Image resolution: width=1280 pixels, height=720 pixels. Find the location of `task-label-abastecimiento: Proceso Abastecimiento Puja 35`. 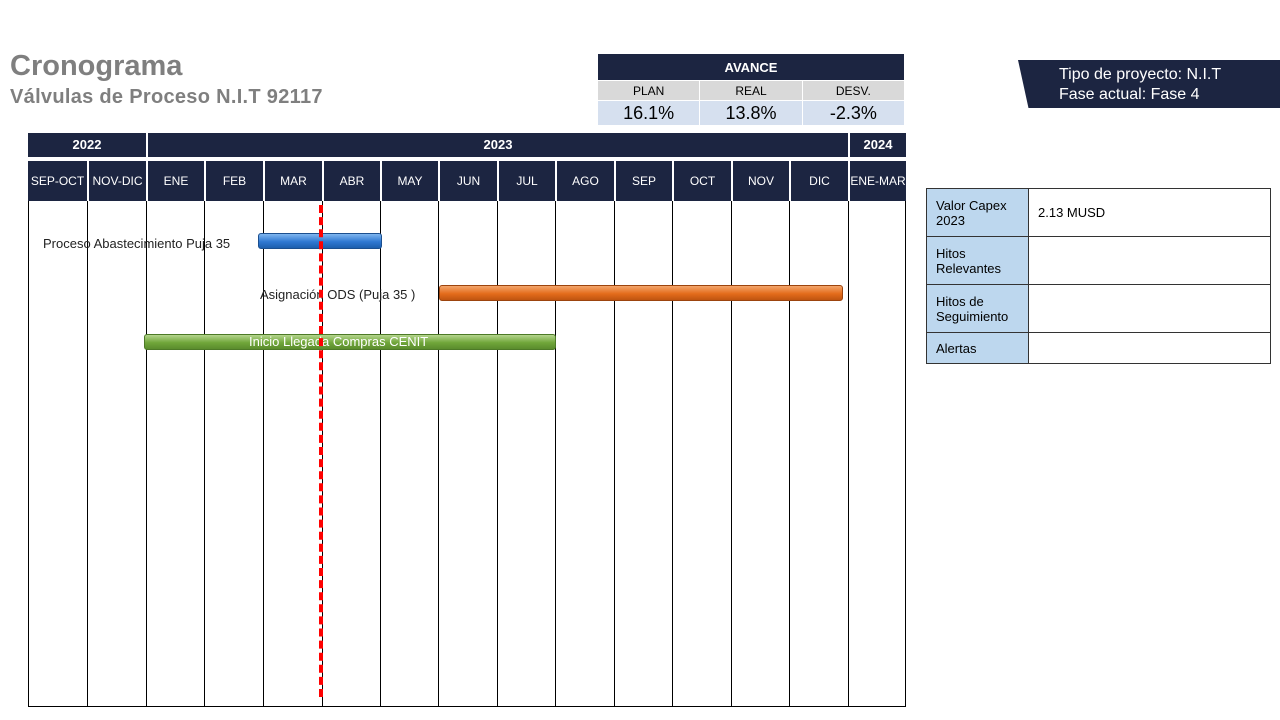

task-label-abastecimiento: Proceso Abastecimiento Puja 35 is located at coordinates (137, 243).